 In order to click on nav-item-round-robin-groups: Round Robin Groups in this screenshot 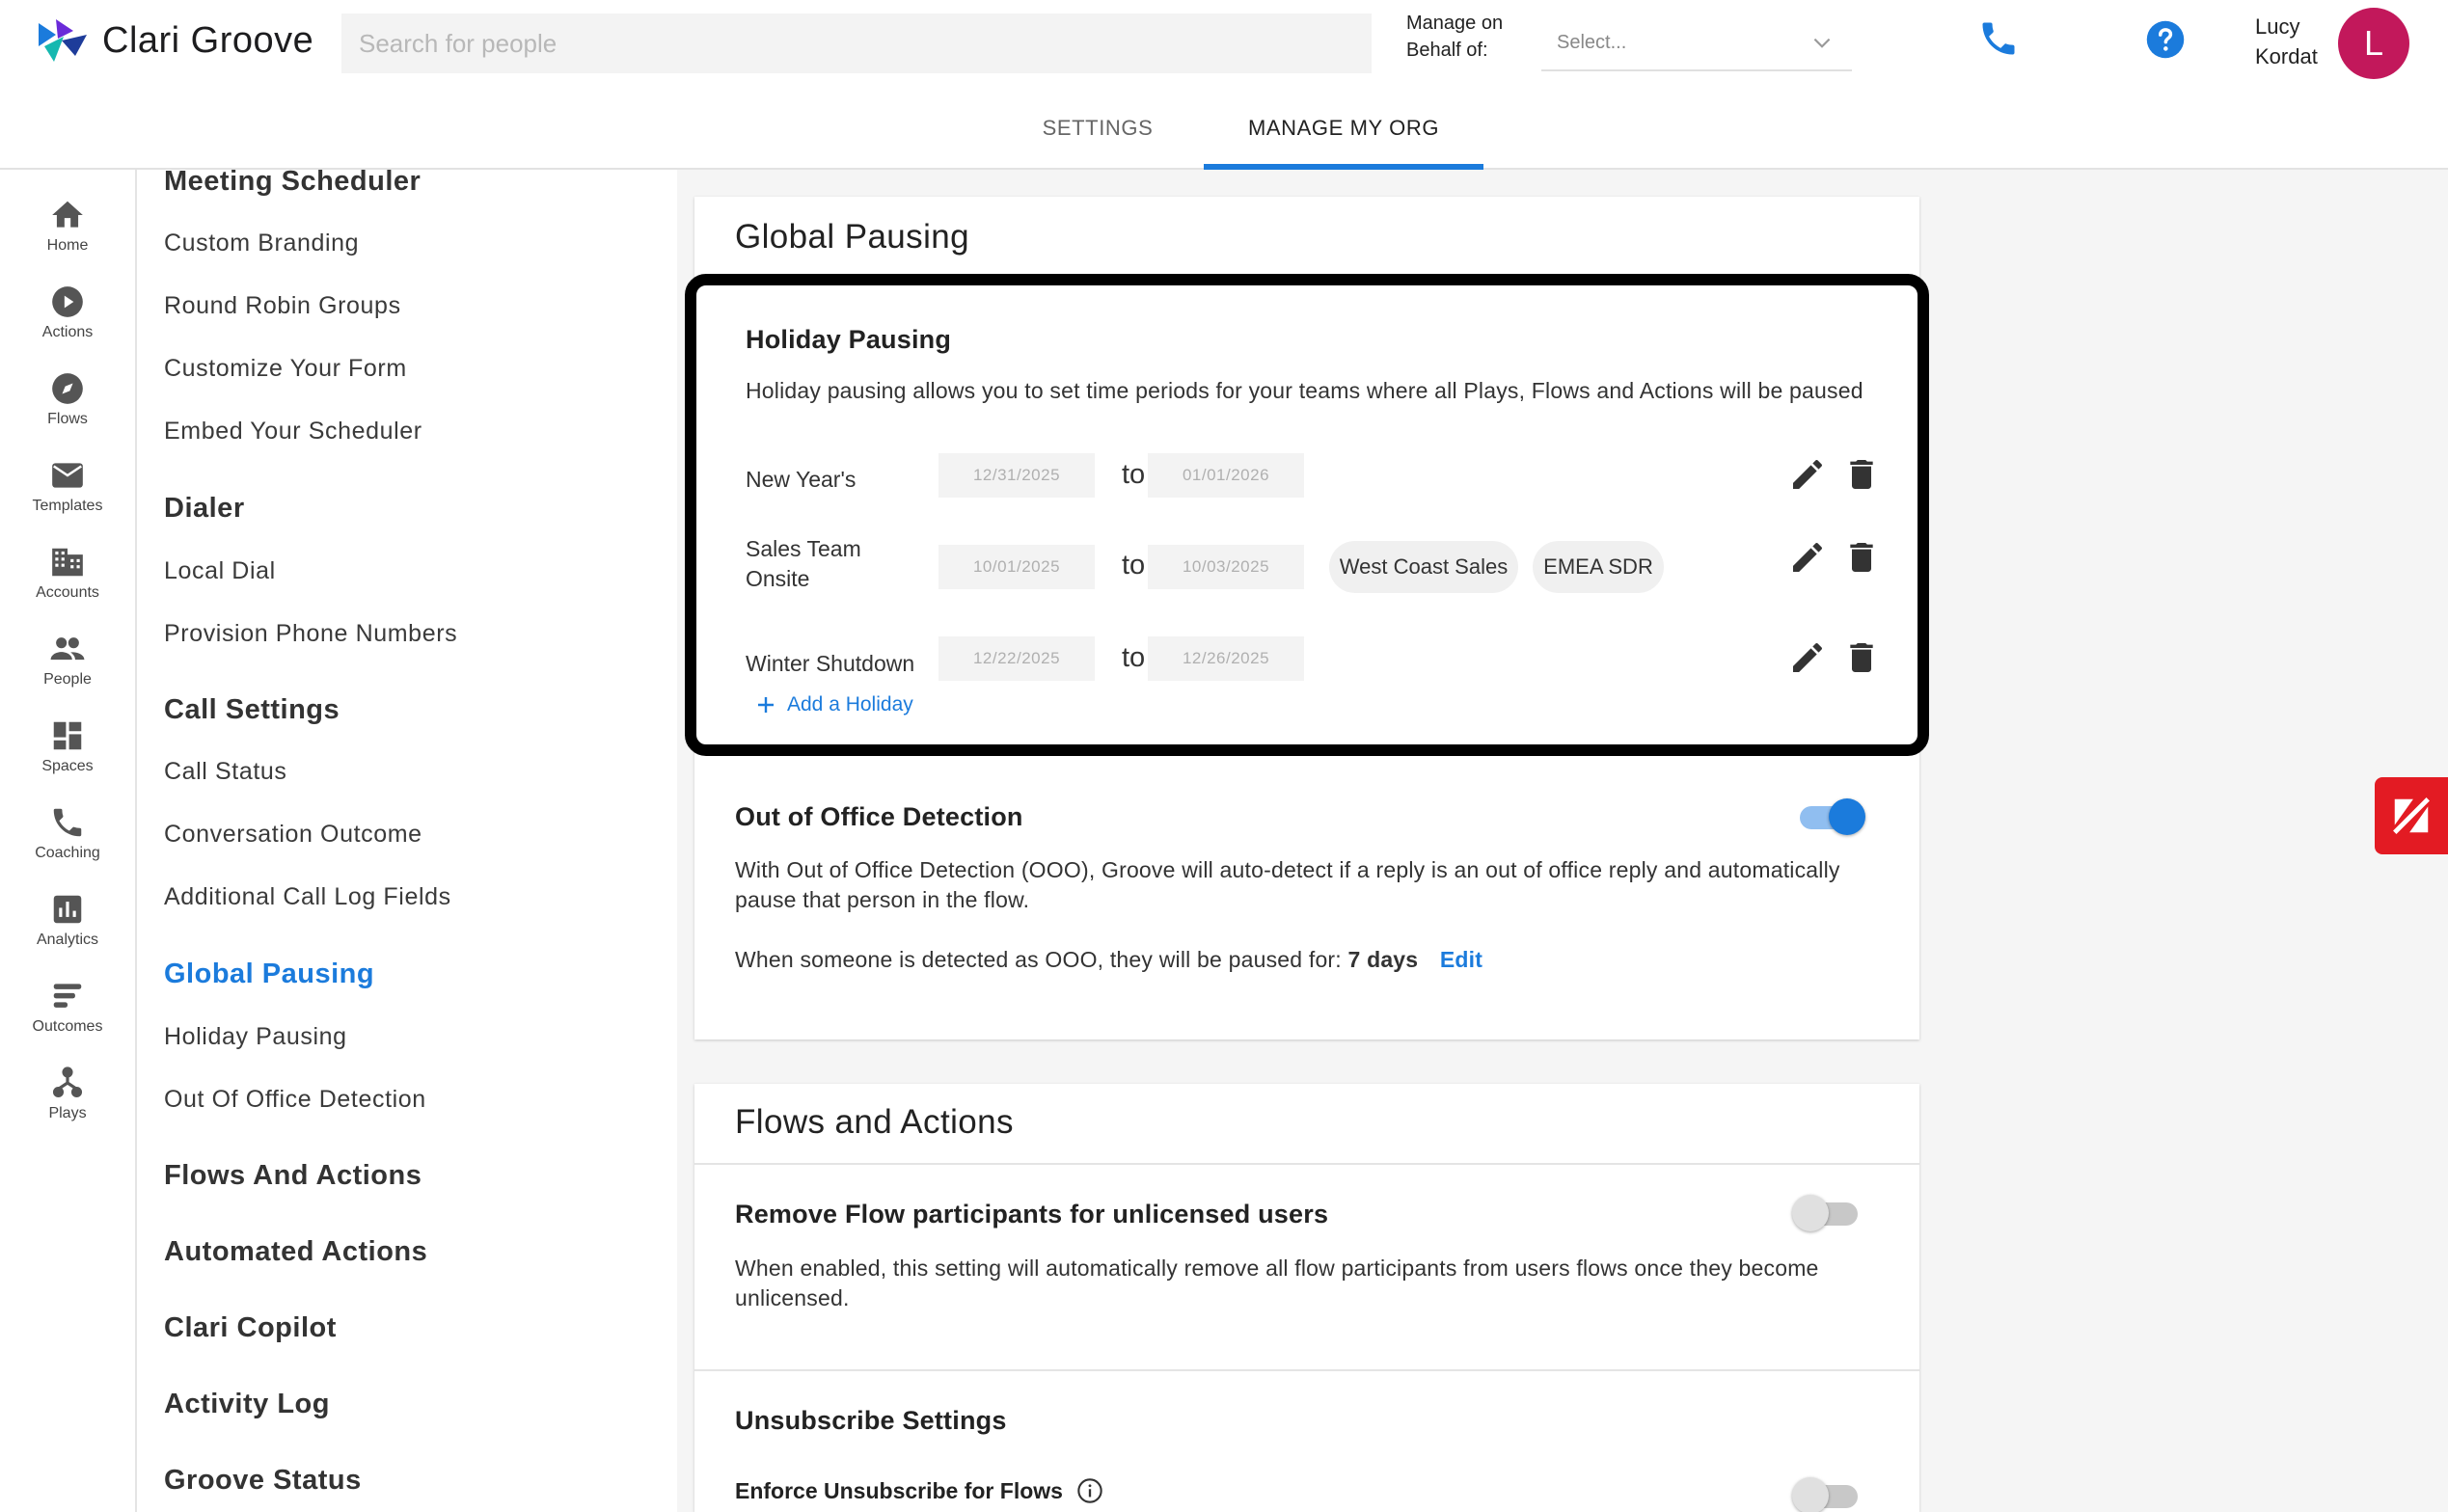, I will do `click(283, 306)`.